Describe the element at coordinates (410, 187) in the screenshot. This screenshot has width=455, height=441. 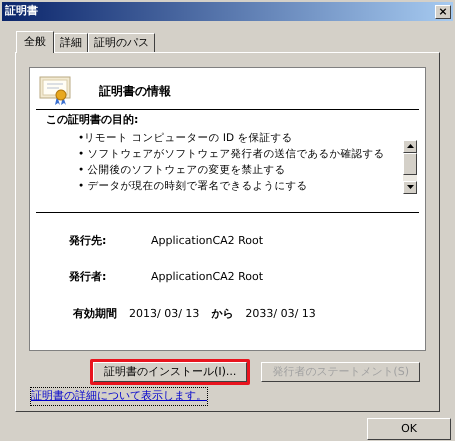
I see `scroll-down-icon` at that location.